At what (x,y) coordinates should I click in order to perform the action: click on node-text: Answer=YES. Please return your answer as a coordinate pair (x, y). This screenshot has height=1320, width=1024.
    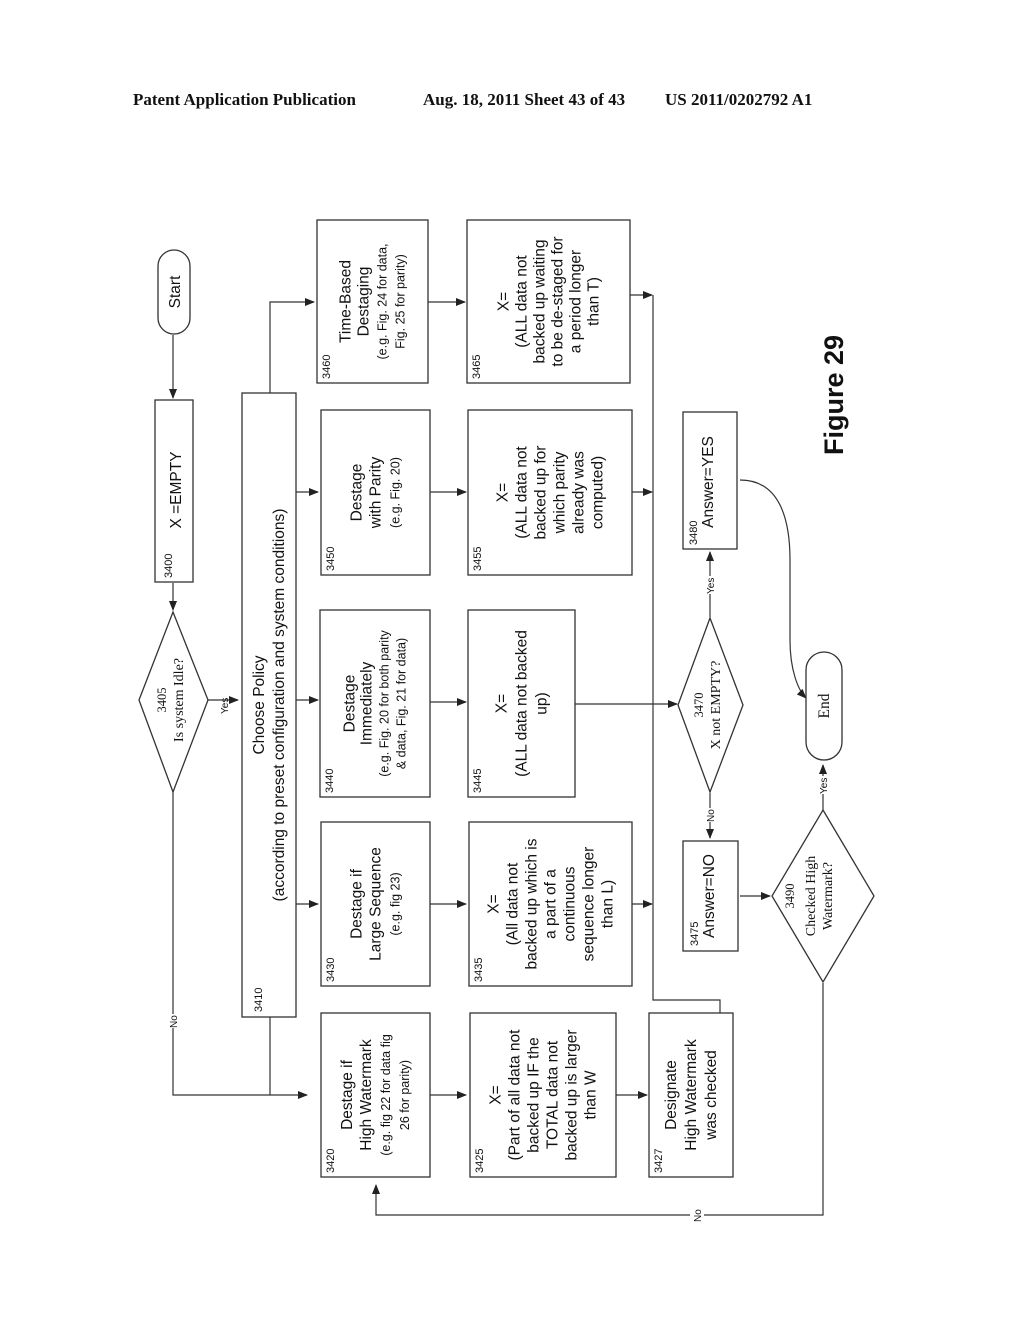
    Looking at the image, I should click on (708, 482).